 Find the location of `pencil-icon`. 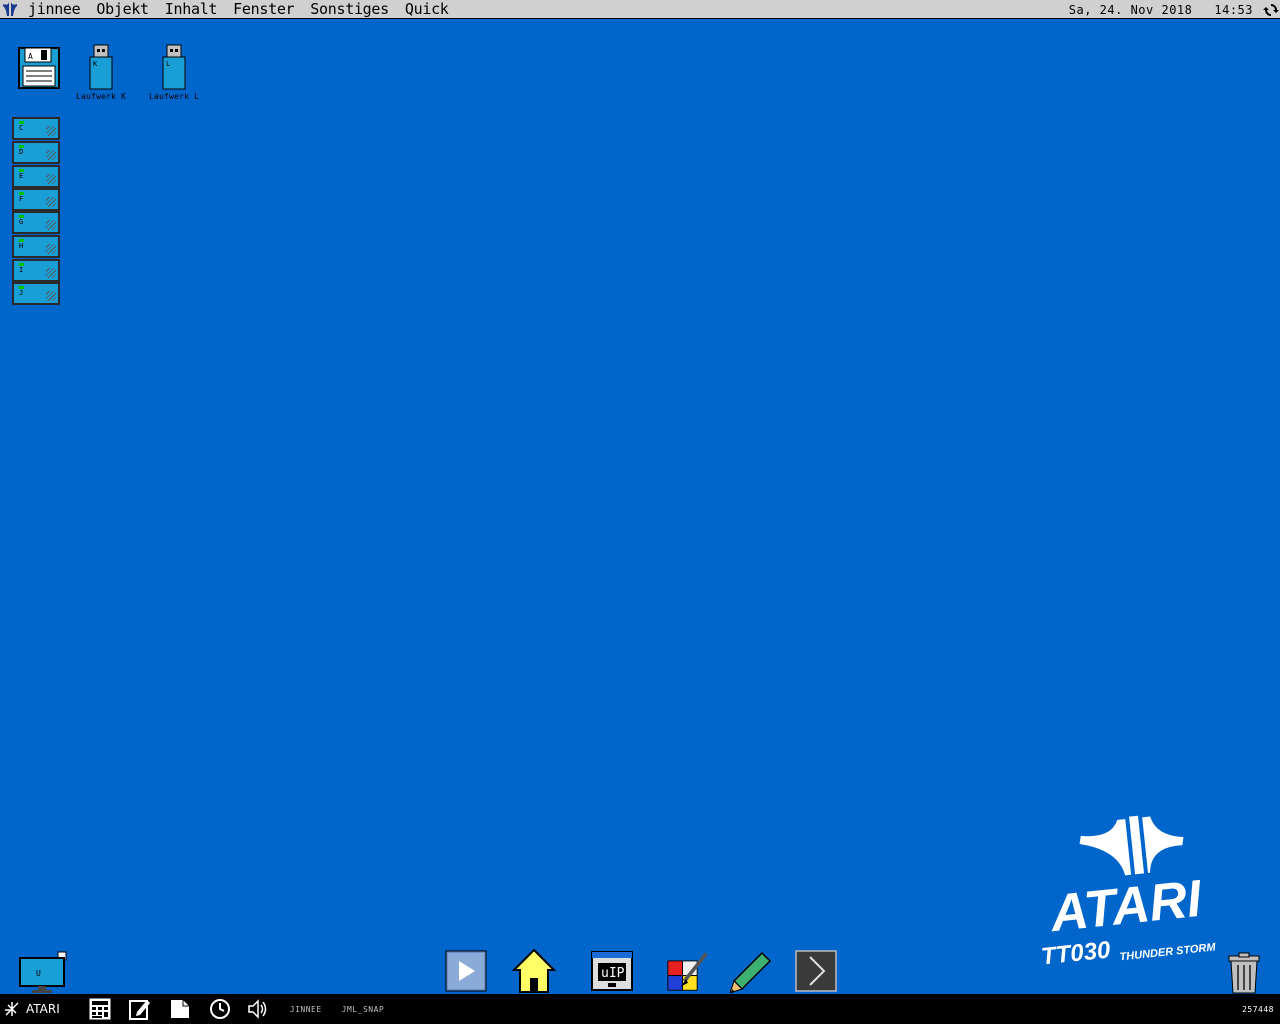

pencil-icon is located at coordinates (750, 972).